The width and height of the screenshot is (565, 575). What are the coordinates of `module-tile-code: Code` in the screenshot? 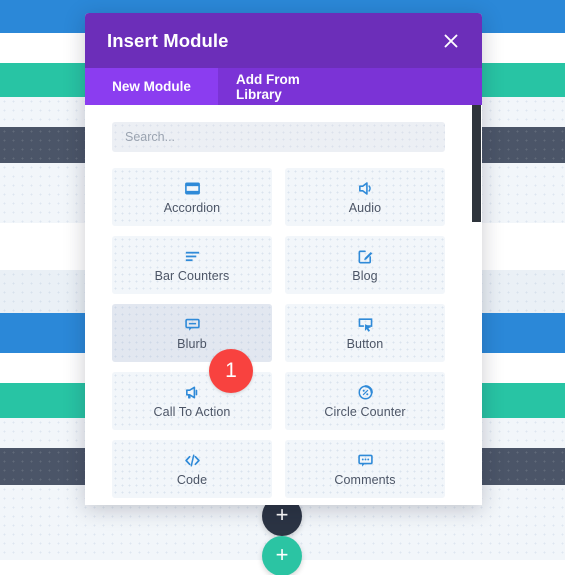 It's located at (192, 469).